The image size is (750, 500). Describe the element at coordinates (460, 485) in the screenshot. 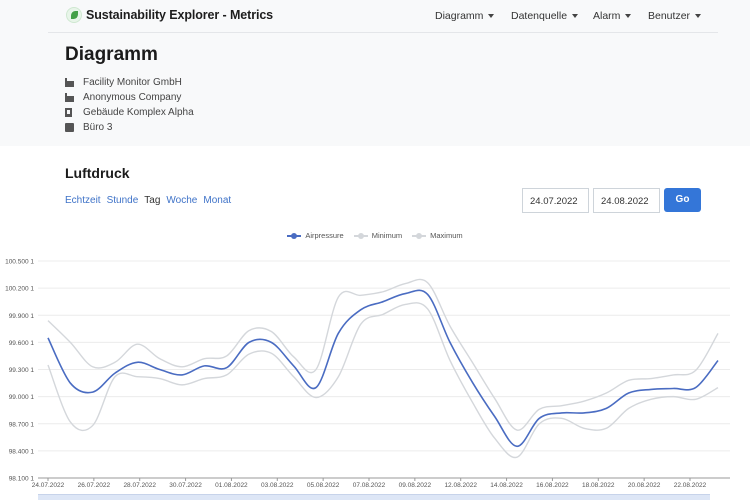

I see `x-tick-label: 12.08.2022` at that location.